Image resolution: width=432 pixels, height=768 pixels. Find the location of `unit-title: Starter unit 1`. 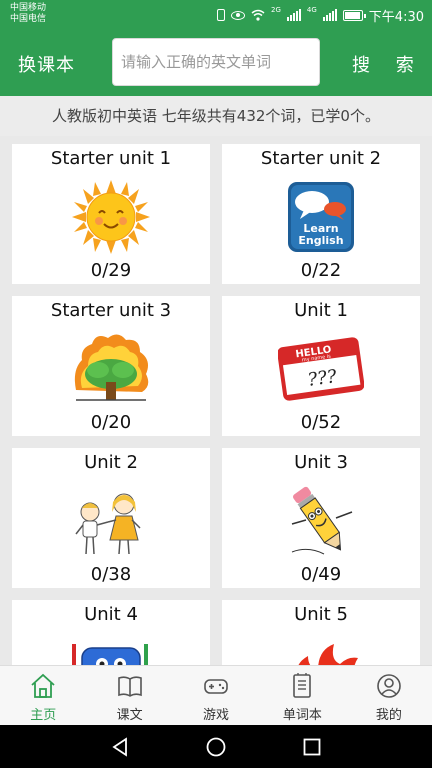

unit-title: Starter unit 1 is located at coordinates (111, 158).